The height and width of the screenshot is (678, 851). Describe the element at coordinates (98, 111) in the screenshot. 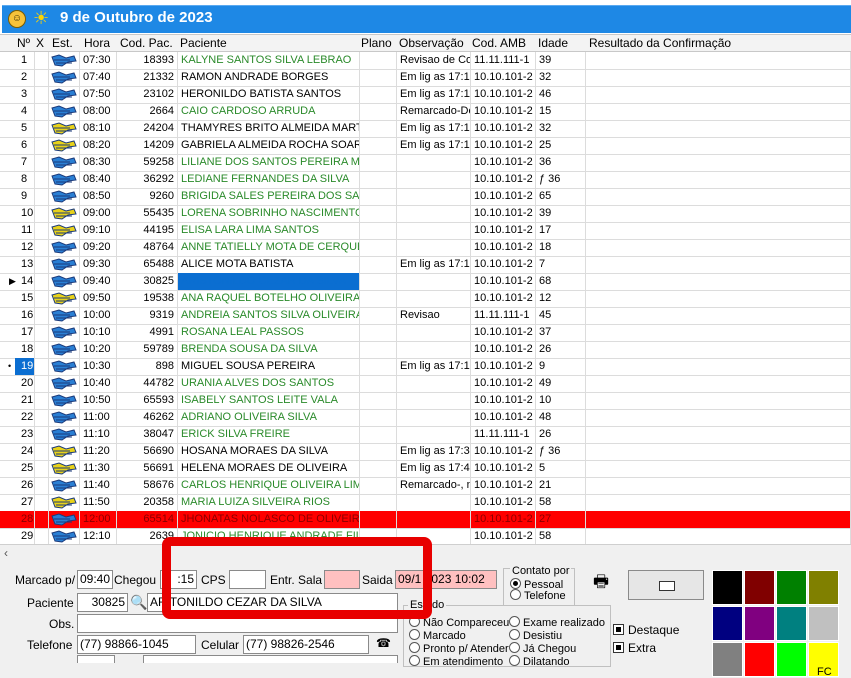

I see `cell-hr: 08:00` at that location.